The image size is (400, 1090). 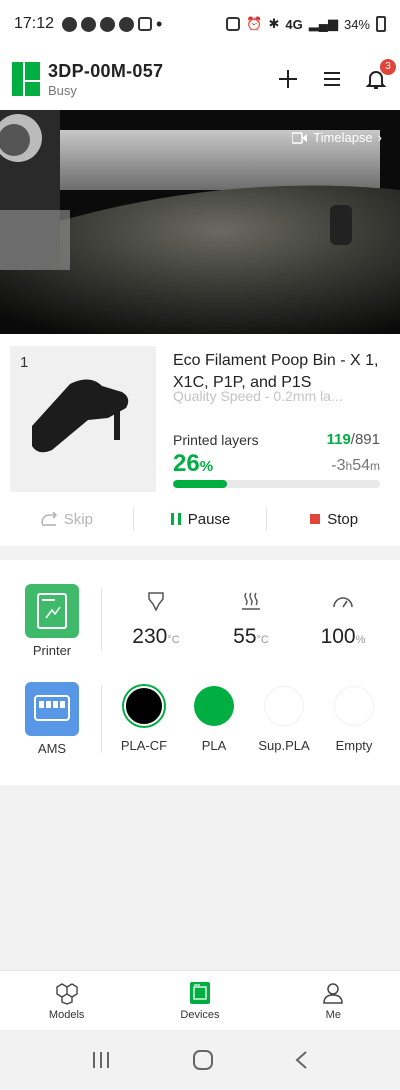 I want to click on system-navigation-bar, so click(x=200, y=1060).